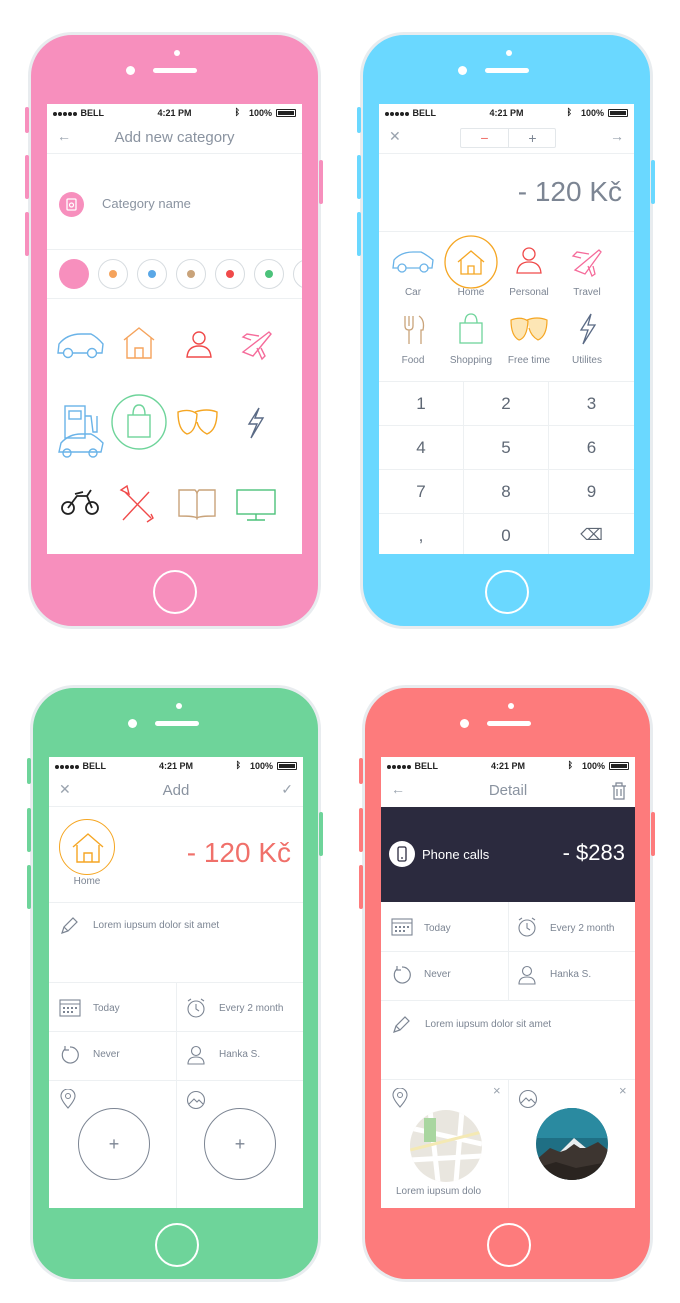  Describe the element at coordinates (251, 1008) in the screenshot. I see `repeat-value: Every 2 month` at that location.